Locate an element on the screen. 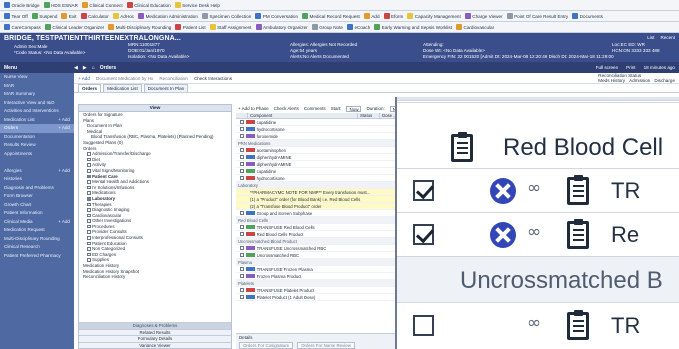  sidebar-item: Activities and Interventions is located at coordinates (37, 111).